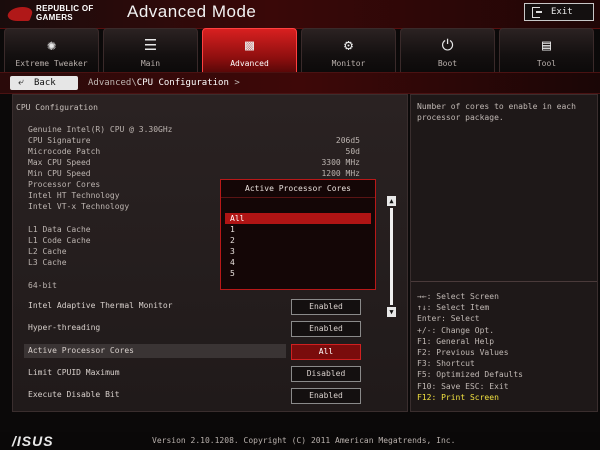  Describe the element at coordinates (562, 12) in the screenshot. I see `exit-label: Exit` at that location.